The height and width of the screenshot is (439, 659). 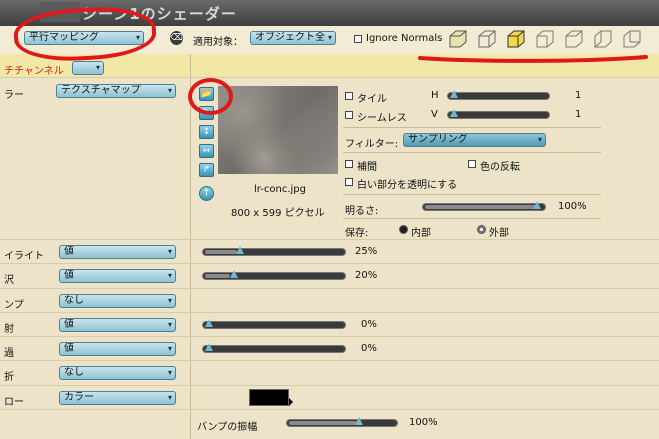 I want to click on texture-filename: lr-conc.jpg, so click(x=280, y=189).